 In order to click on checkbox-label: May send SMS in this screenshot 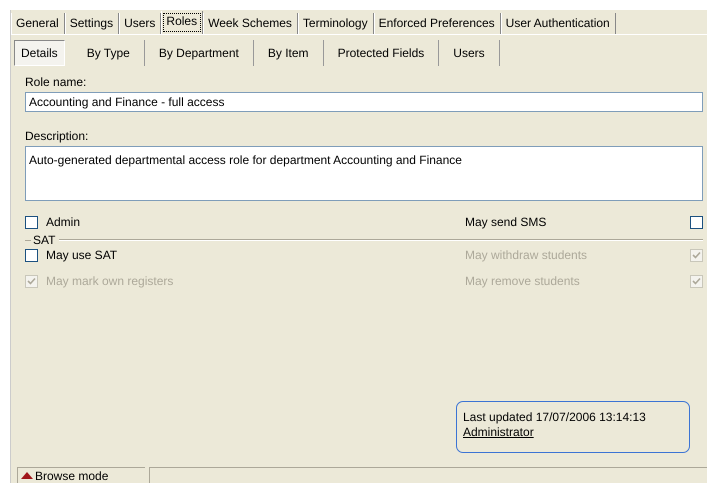, I will do `click(505, 222)`.